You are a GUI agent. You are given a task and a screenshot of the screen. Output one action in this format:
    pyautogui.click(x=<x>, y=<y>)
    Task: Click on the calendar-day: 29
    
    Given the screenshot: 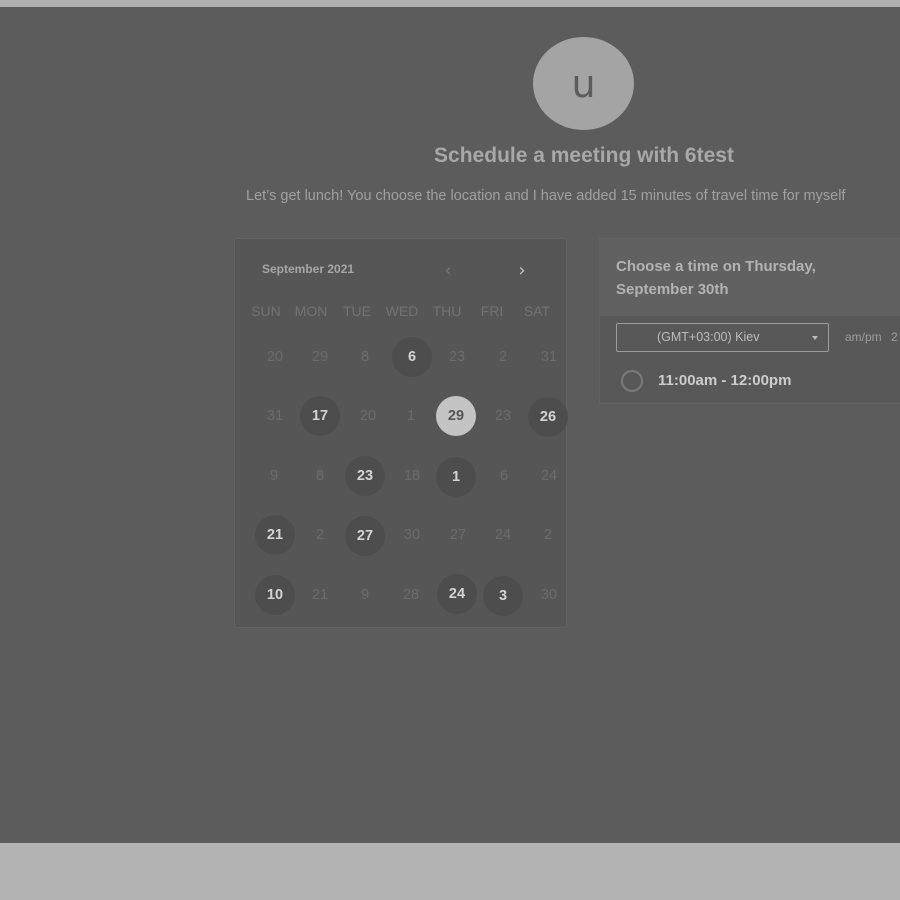 What is the action you would take?
    pyautogui.click(x=320, y=357)
    